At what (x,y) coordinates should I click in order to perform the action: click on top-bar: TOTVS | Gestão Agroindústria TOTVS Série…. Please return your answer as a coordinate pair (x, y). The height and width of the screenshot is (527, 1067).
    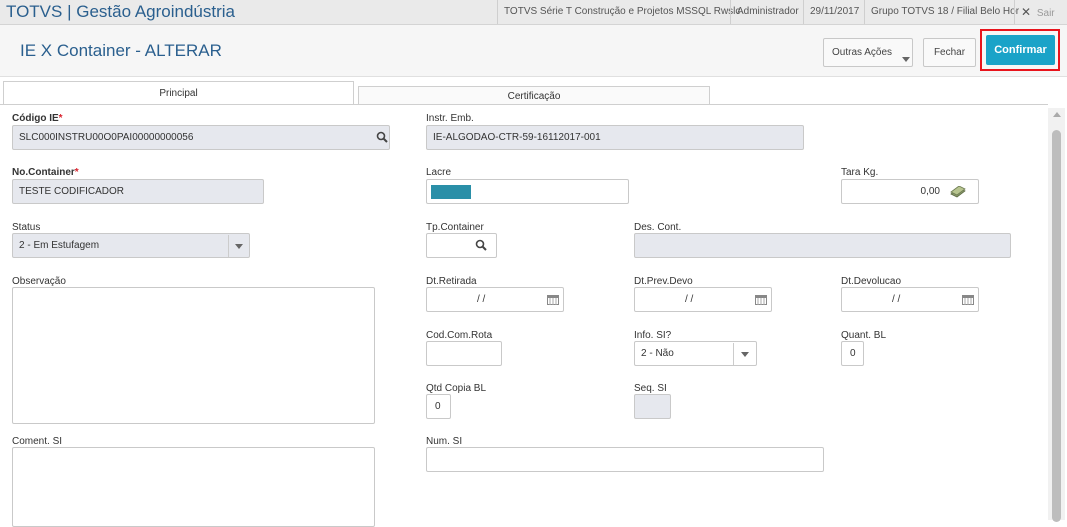
    Looking at the image, I should click on (533, 12).